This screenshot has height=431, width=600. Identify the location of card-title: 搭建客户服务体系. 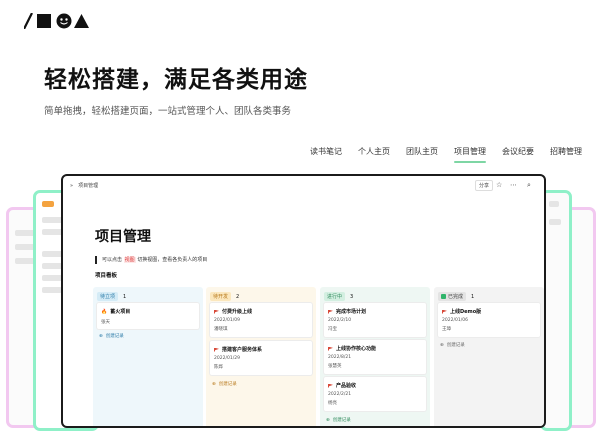
(242, 350).